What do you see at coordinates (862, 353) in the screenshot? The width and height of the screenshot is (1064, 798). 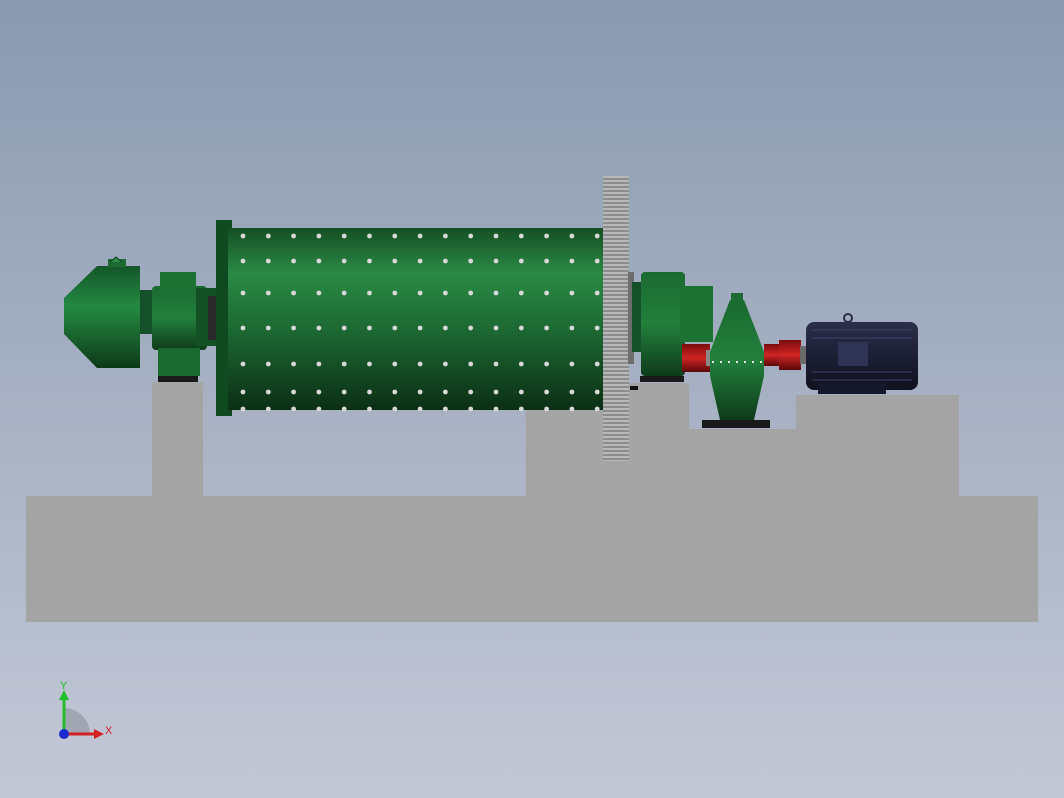 I see `electric-motor` at bounding box center [862, 353].